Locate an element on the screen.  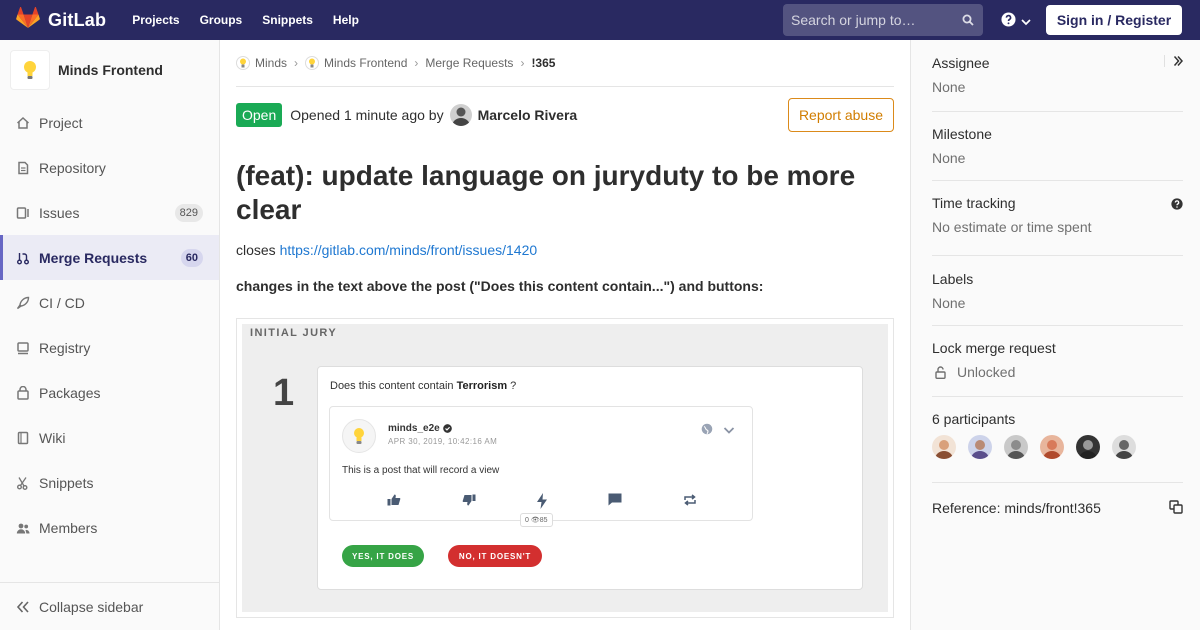
opened-info: Opened 1 minute ago by Marcelo Rivera is located at coordinates (433, 115).